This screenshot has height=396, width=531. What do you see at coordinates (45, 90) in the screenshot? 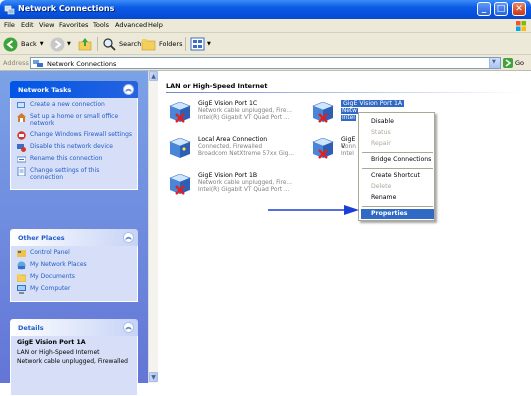
I see `network-tasks-title: Network Tasks` at bounding box center [45, 90].